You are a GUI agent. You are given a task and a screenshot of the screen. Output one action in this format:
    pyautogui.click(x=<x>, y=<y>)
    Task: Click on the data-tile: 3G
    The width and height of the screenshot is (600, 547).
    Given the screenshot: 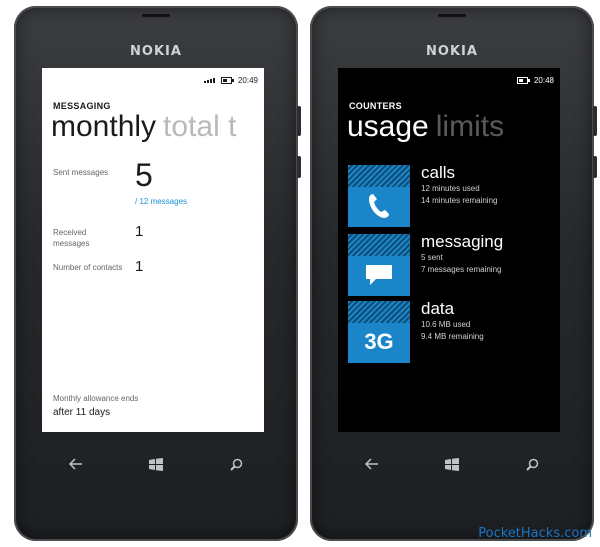 What is the action you would take?
    pyautogui.click(x=379, y=332)
    